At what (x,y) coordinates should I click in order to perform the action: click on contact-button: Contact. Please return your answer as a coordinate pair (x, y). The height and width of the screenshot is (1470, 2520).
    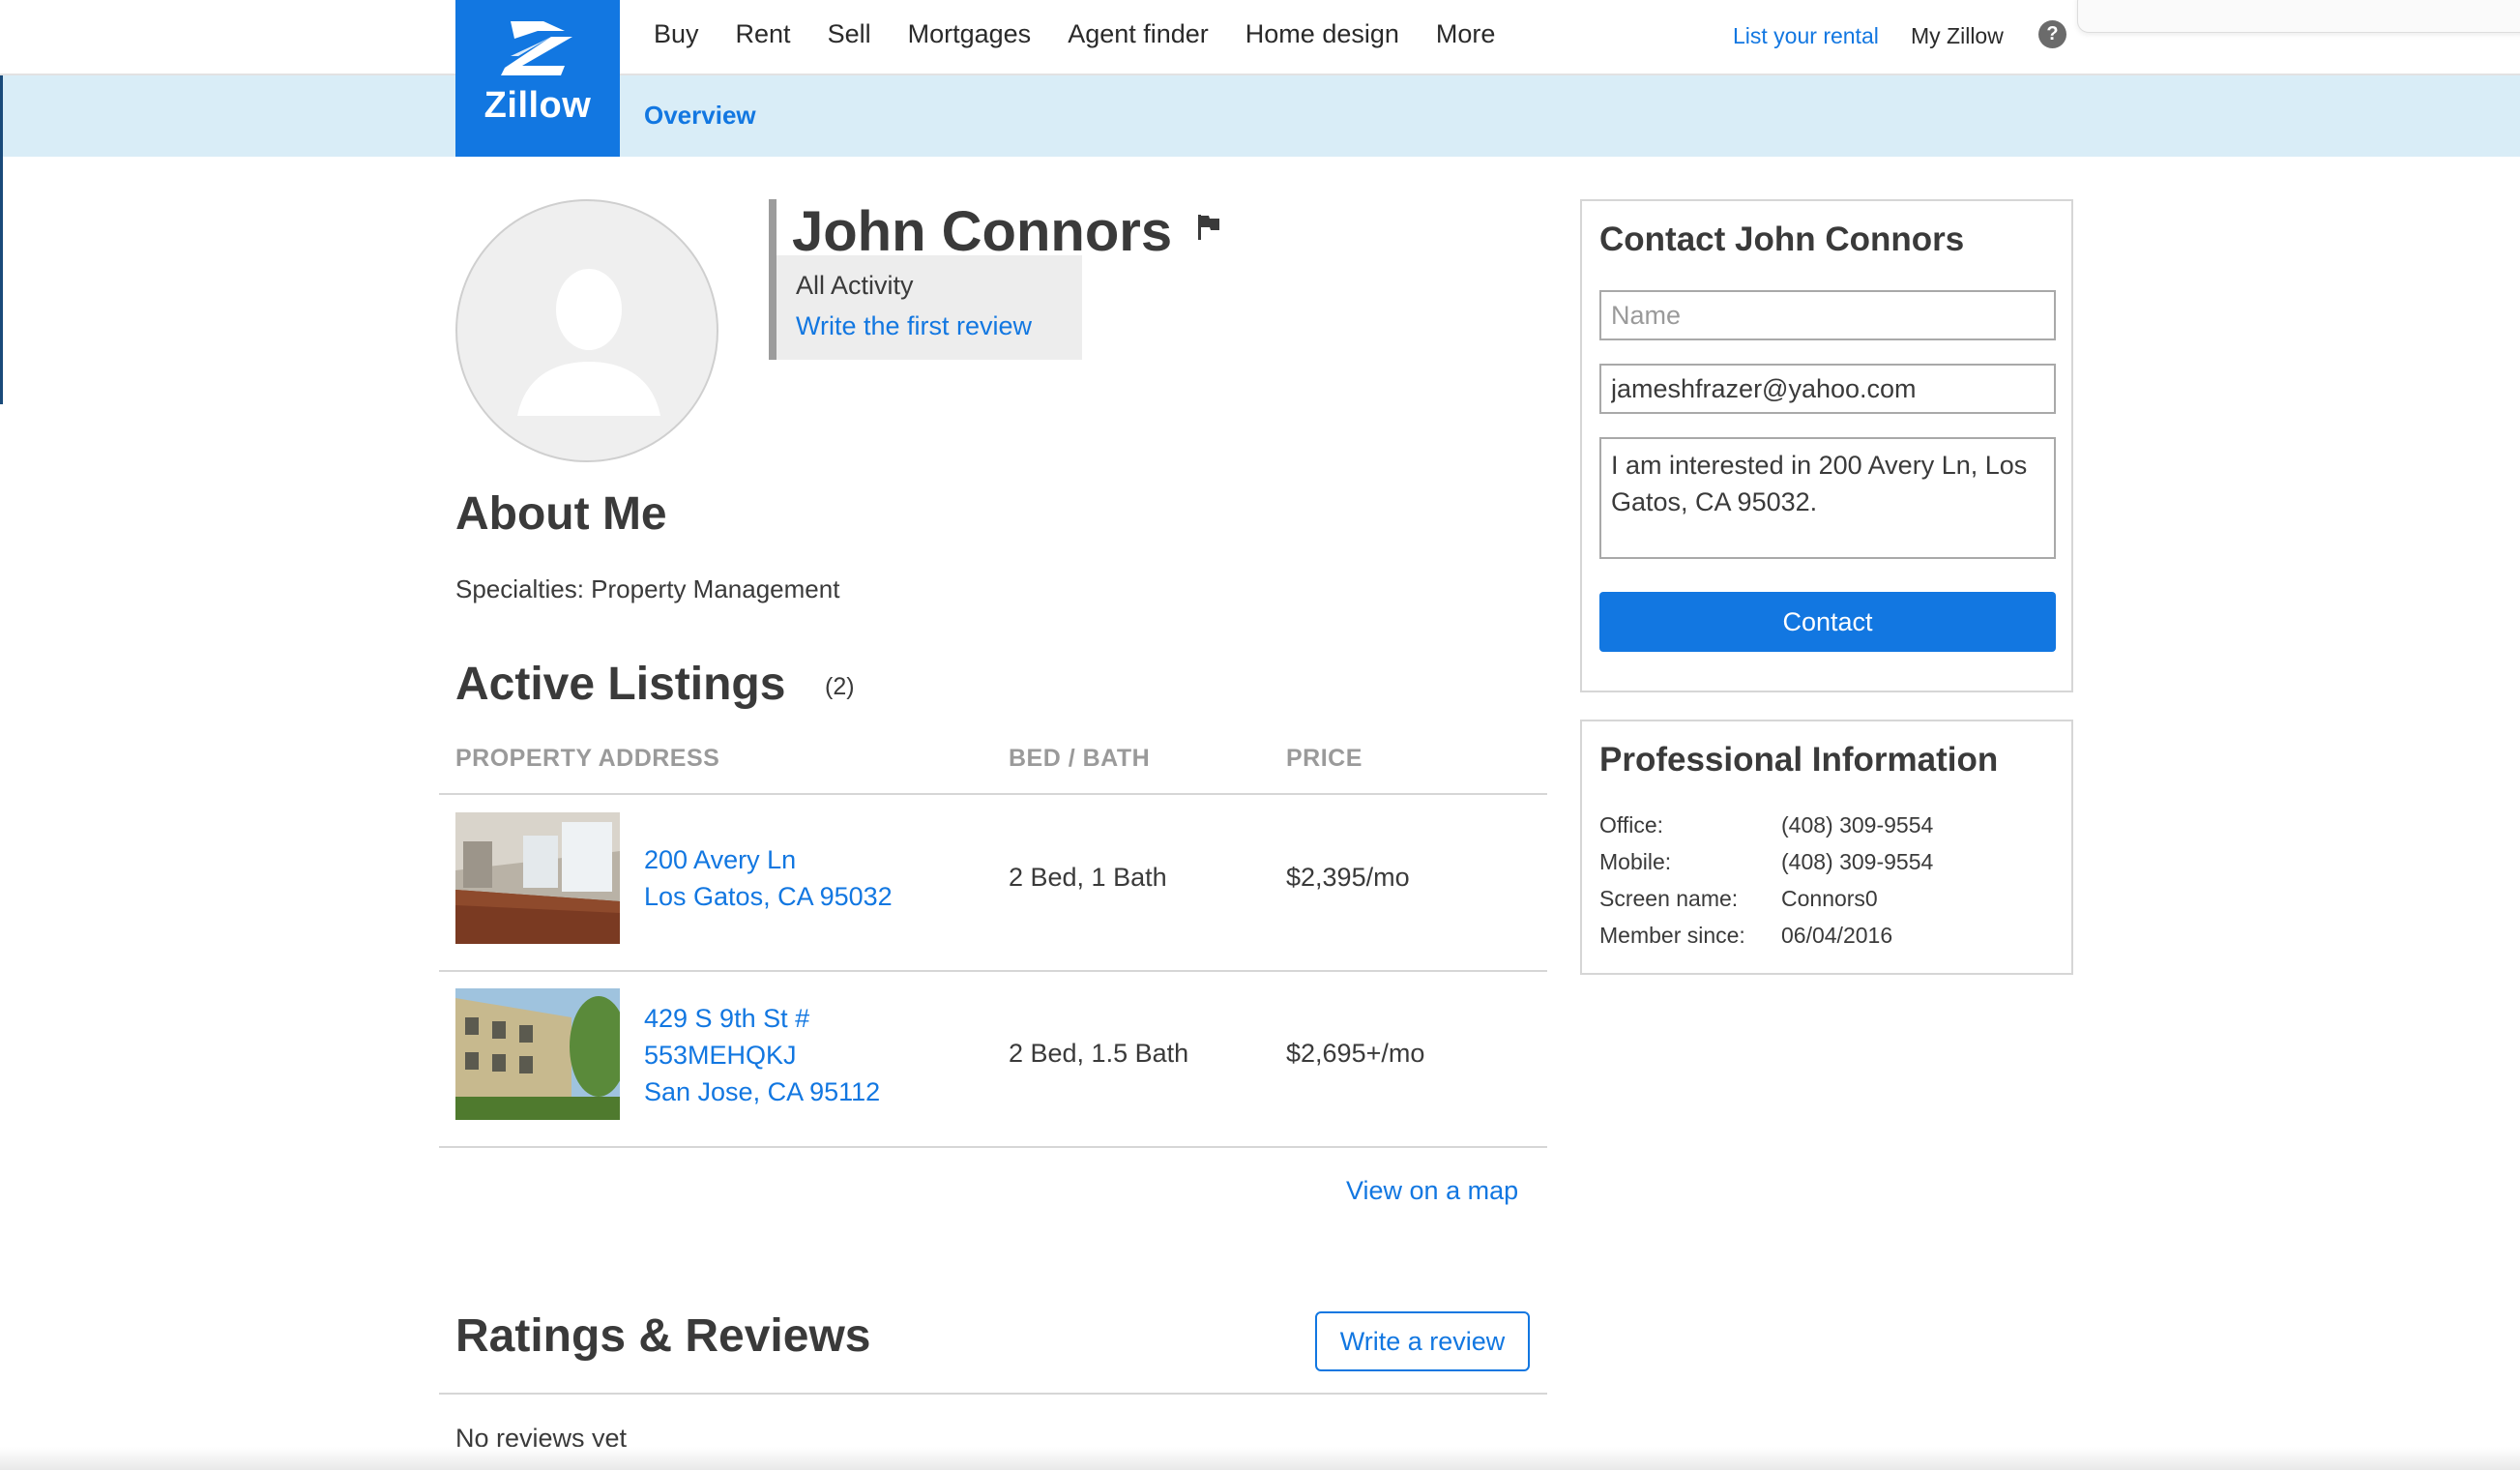
    Looking at the image, I should click on (1827, 622).